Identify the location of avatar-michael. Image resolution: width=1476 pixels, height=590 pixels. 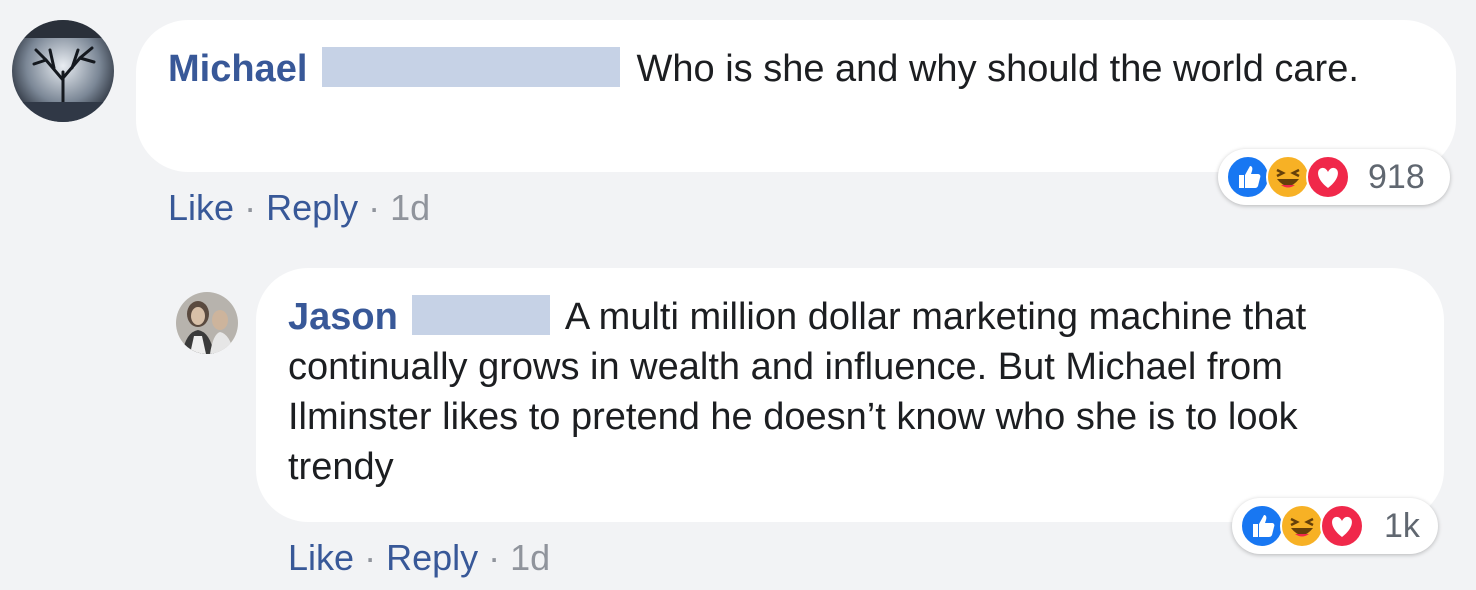
(63, 71).